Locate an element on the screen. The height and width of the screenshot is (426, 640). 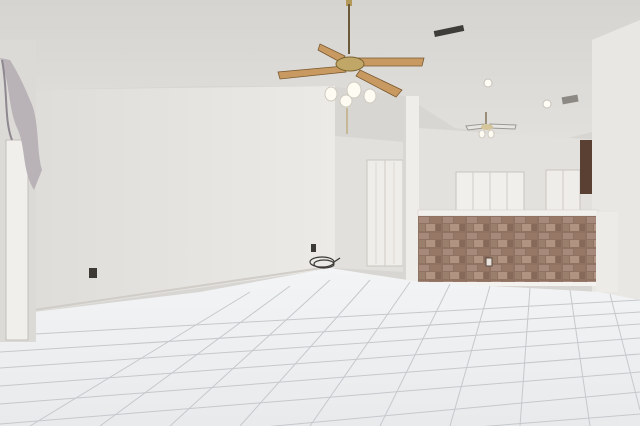
curtain is located at coordinates (21, 191).